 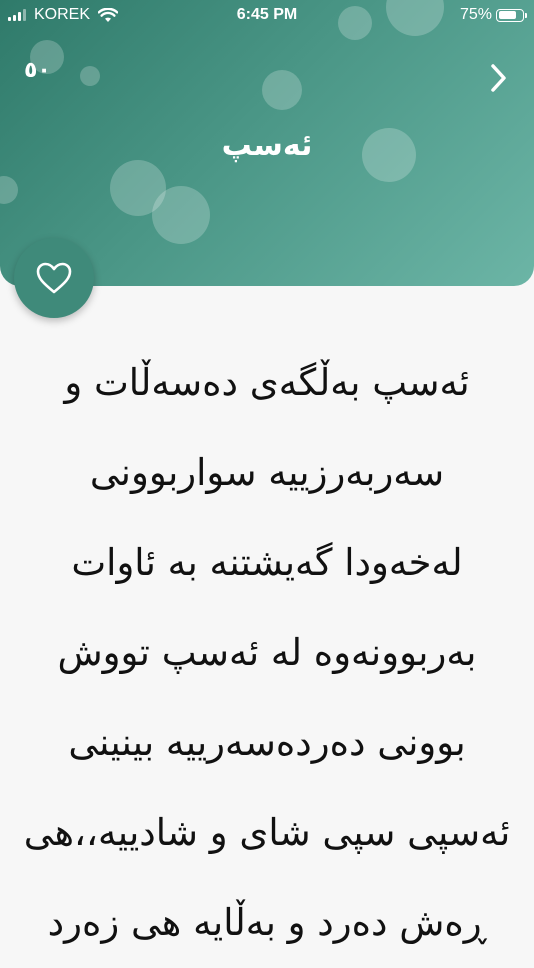 I want to click on chevron-right-icon, so click(x=498, y=78).